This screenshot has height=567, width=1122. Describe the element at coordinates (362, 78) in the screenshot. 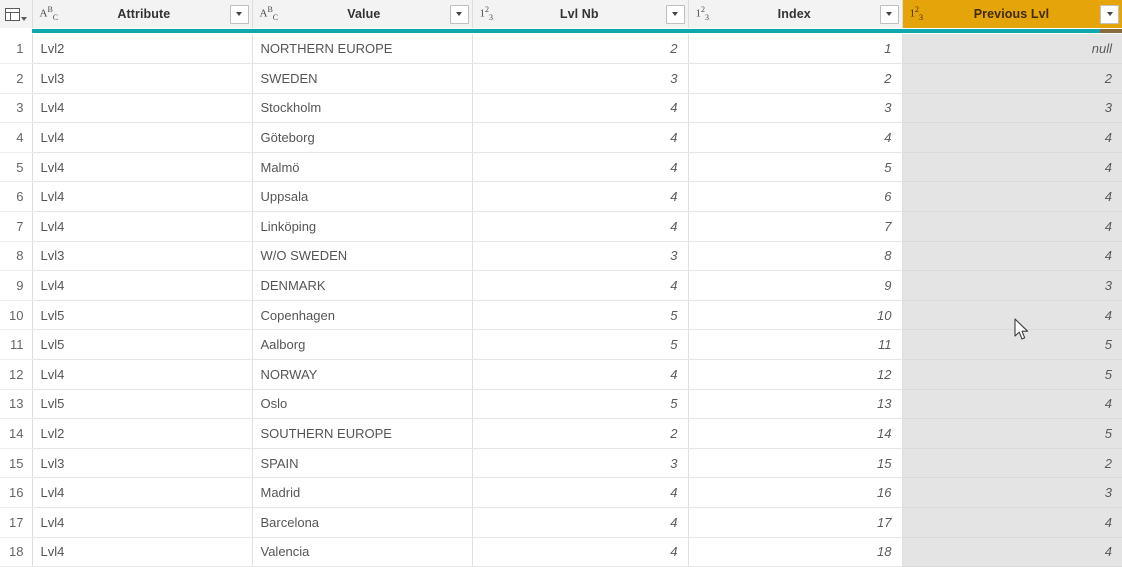

I see `cell-value: SWEDEN` at that location.